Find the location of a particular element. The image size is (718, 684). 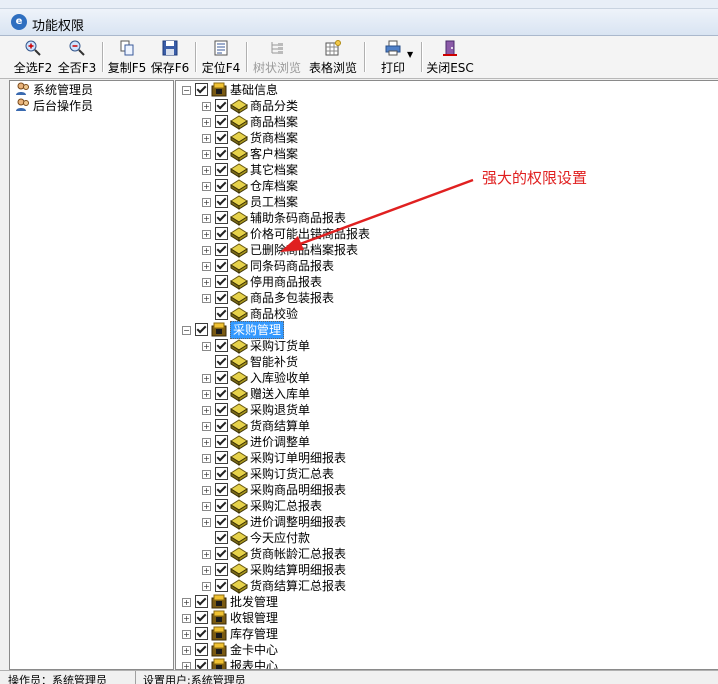

annotation-arrowhead is located at coordinates (292, 244).